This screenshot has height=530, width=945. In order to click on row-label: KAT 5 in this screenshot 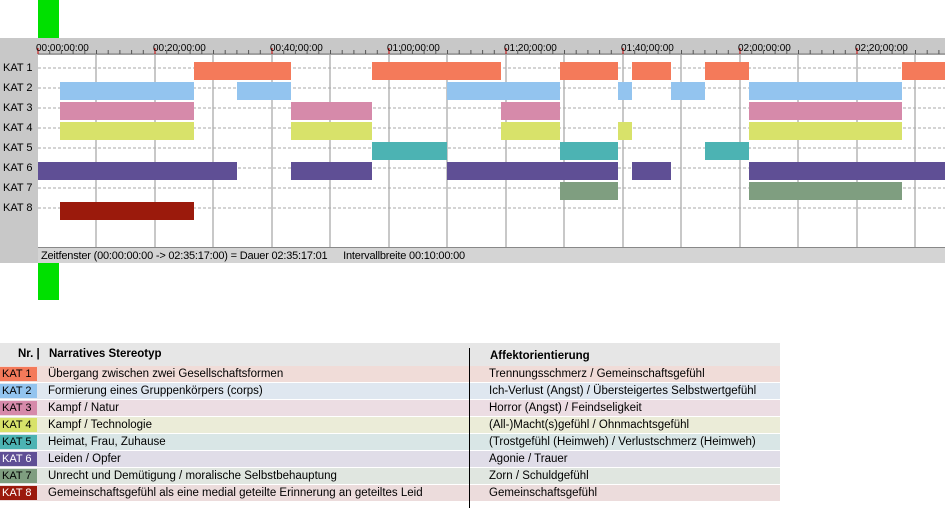, I will do `click(18, 148)`.